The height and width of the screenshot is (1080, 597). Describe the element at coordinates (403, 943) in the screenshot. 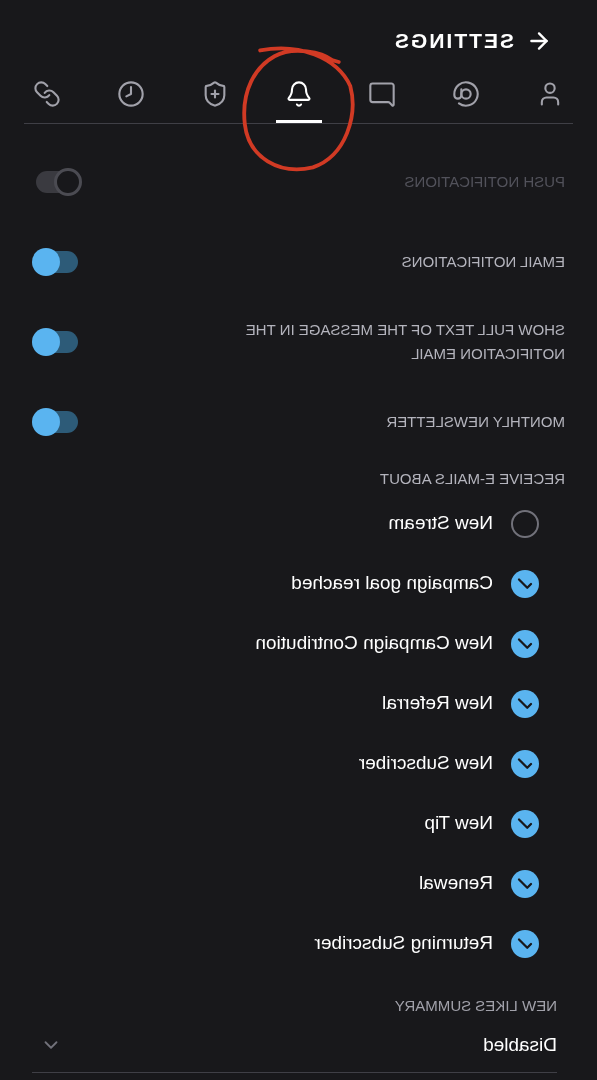

I see `checkbox-label: Returning Subscriber` at that location.